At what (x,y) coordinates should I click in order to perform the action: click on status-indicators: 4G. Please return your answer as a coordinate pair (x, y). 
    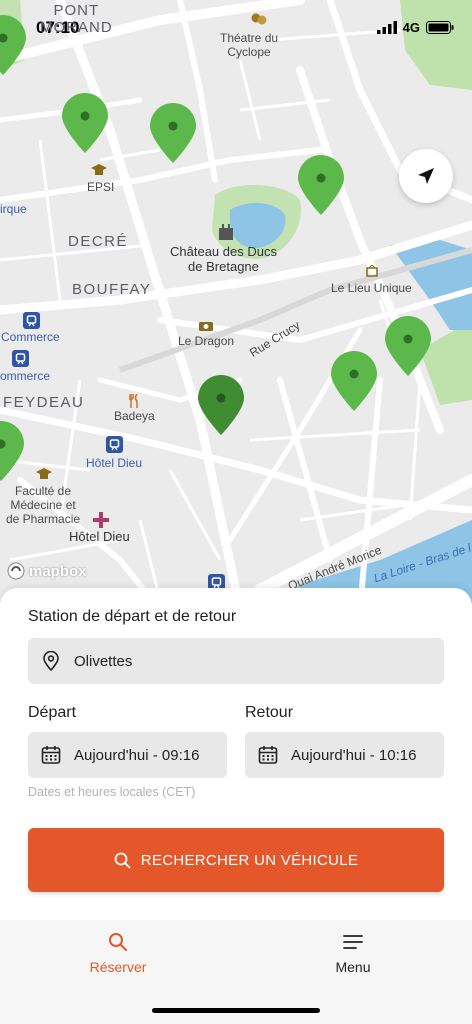
    Looking at the image, I should click on (415, 27).